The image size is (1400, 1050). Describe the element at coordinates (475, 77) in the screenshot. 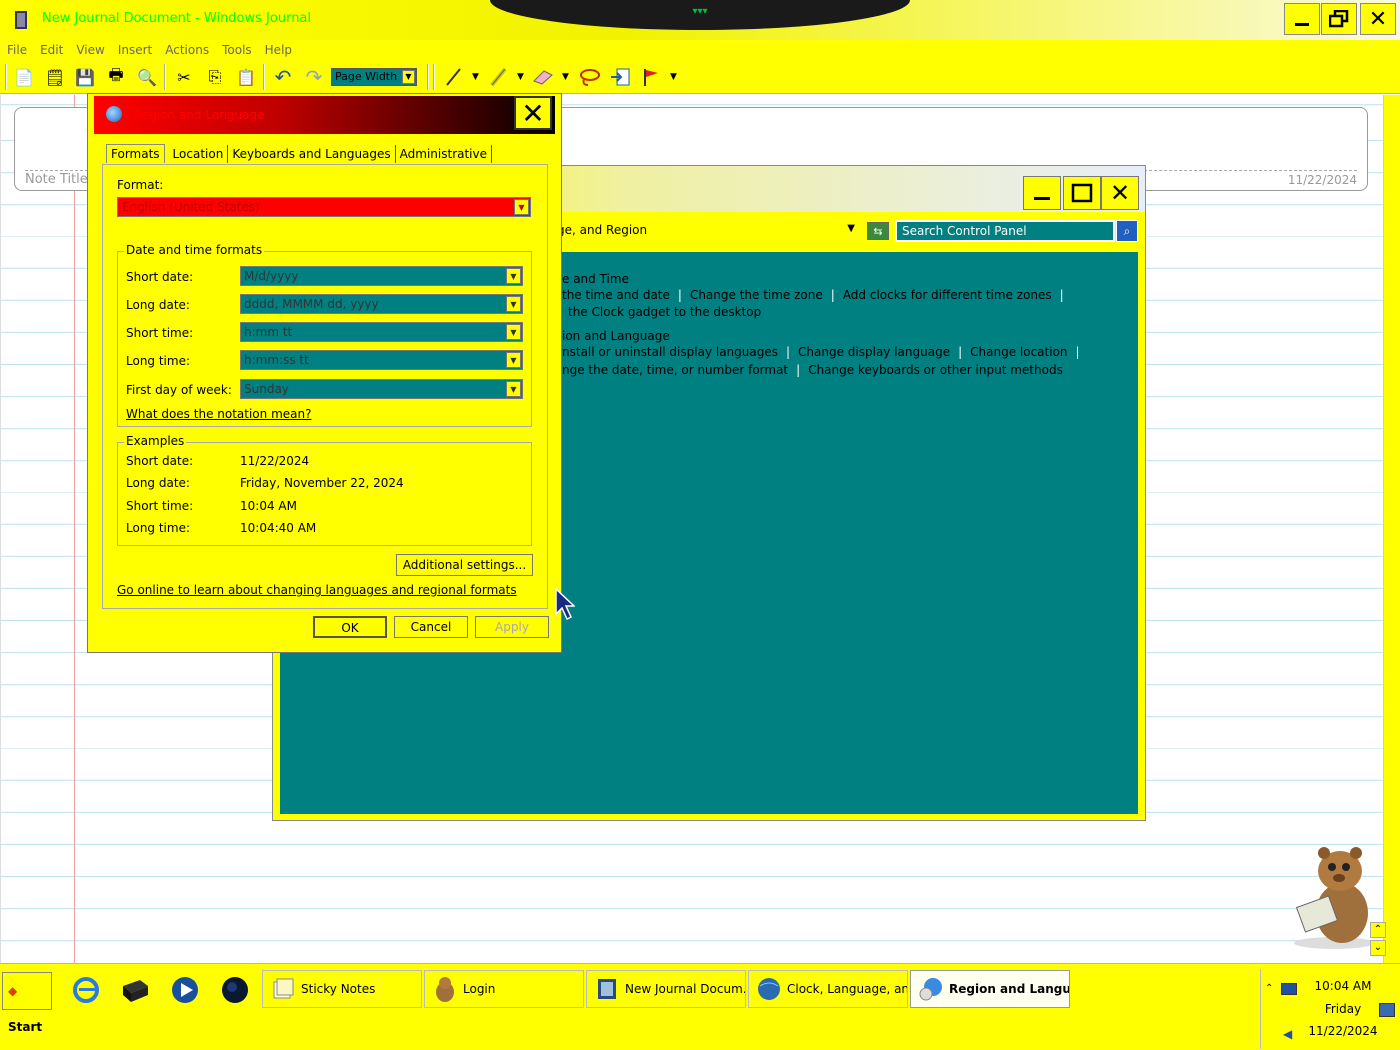

I see `pen-dropdown-icon: ▼` at that location.